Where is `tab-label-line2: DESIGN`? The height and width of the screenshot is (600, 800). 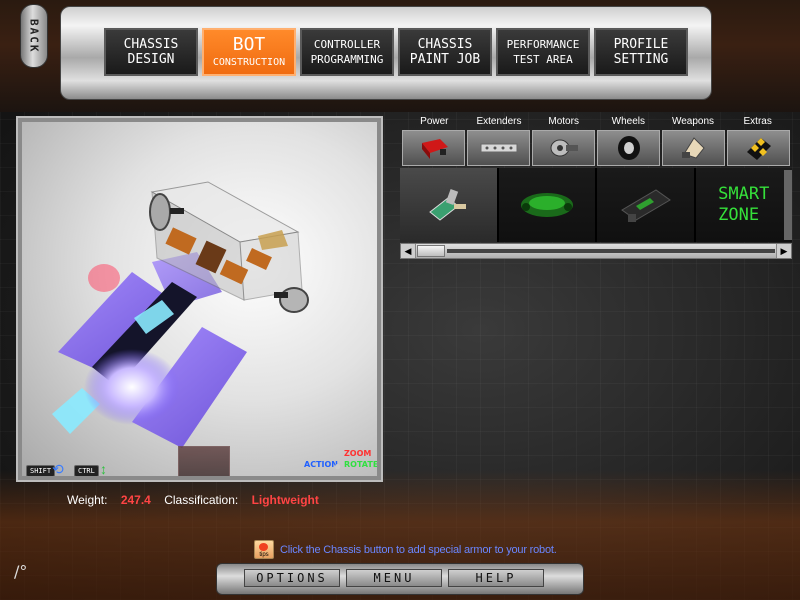 tab-label-line2: DESIGN is located at coordinates (151, 59).